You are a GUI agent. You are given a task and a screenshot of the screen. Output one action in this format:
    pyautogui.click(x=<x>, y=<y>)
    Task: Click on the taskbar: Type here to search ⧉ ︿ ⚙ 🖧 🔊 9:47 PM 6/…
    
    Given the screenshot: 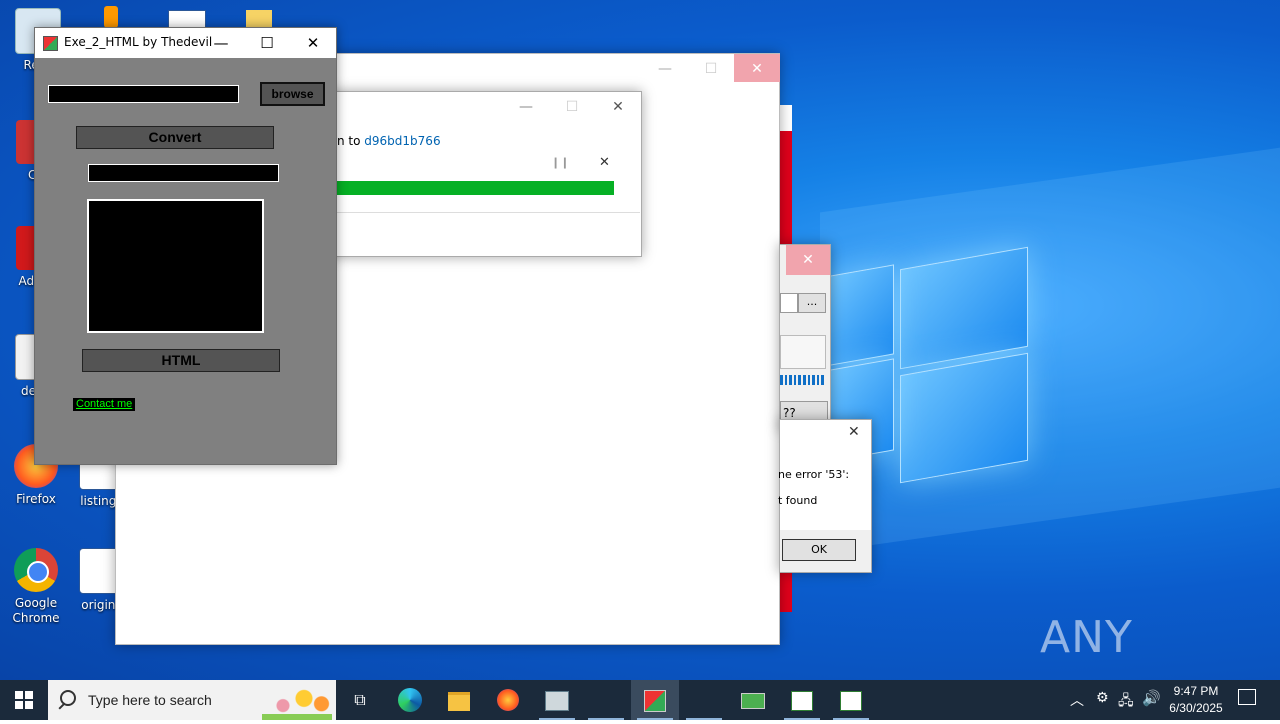 What is the action you would take?
    pyautogui.click(x=640, y=700)
    